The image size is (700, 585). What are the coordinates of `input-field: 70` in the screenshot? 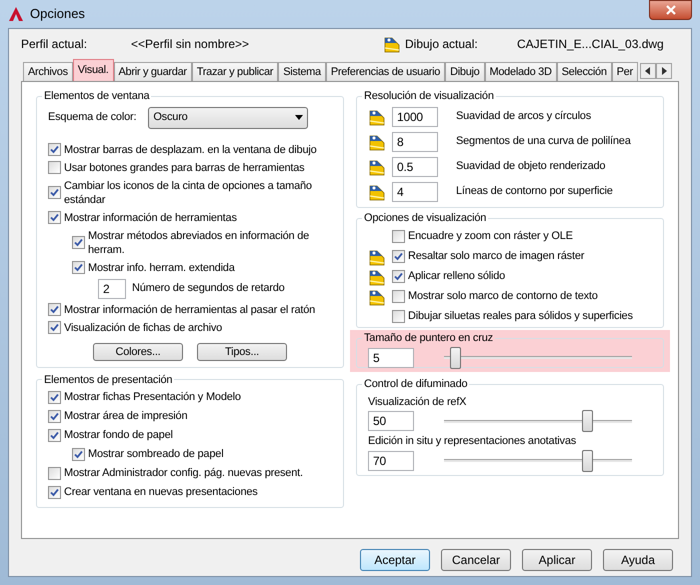 It's located at (391, 460).